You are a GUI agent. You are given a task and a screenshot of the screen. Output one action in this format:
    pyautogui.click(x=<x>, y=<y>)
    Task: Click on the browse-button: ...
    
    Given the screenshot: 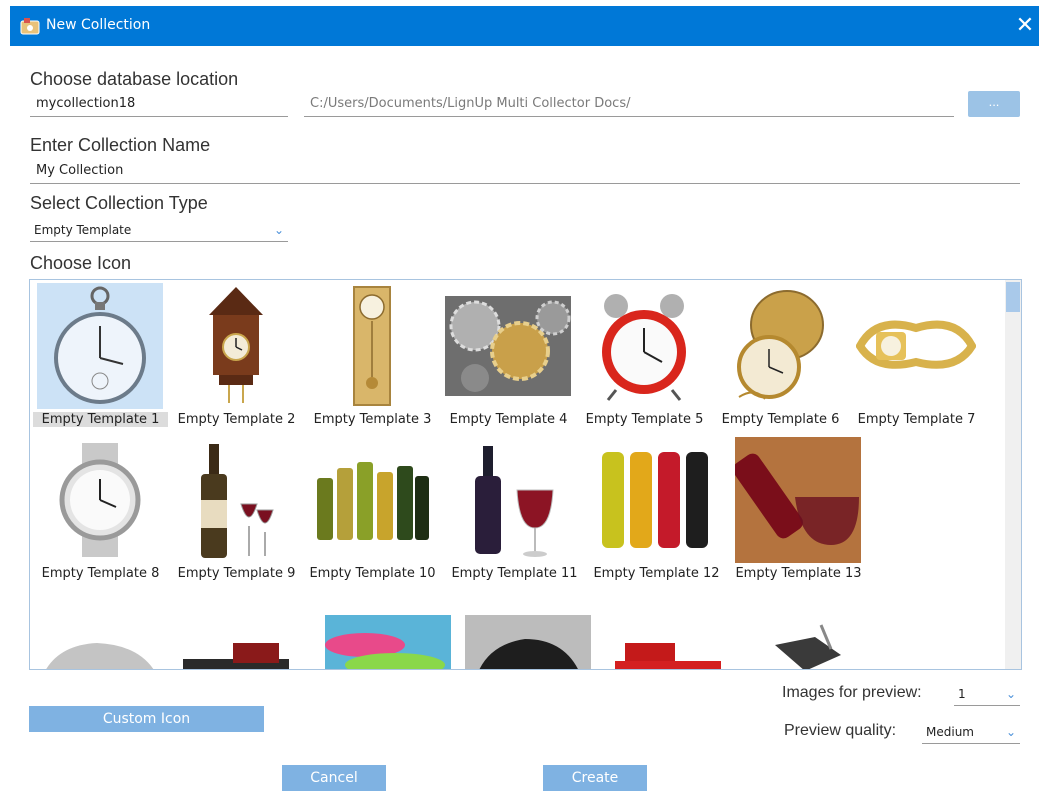 What is the action you would take?
    pyautogui.click(x=994, y=104)
    